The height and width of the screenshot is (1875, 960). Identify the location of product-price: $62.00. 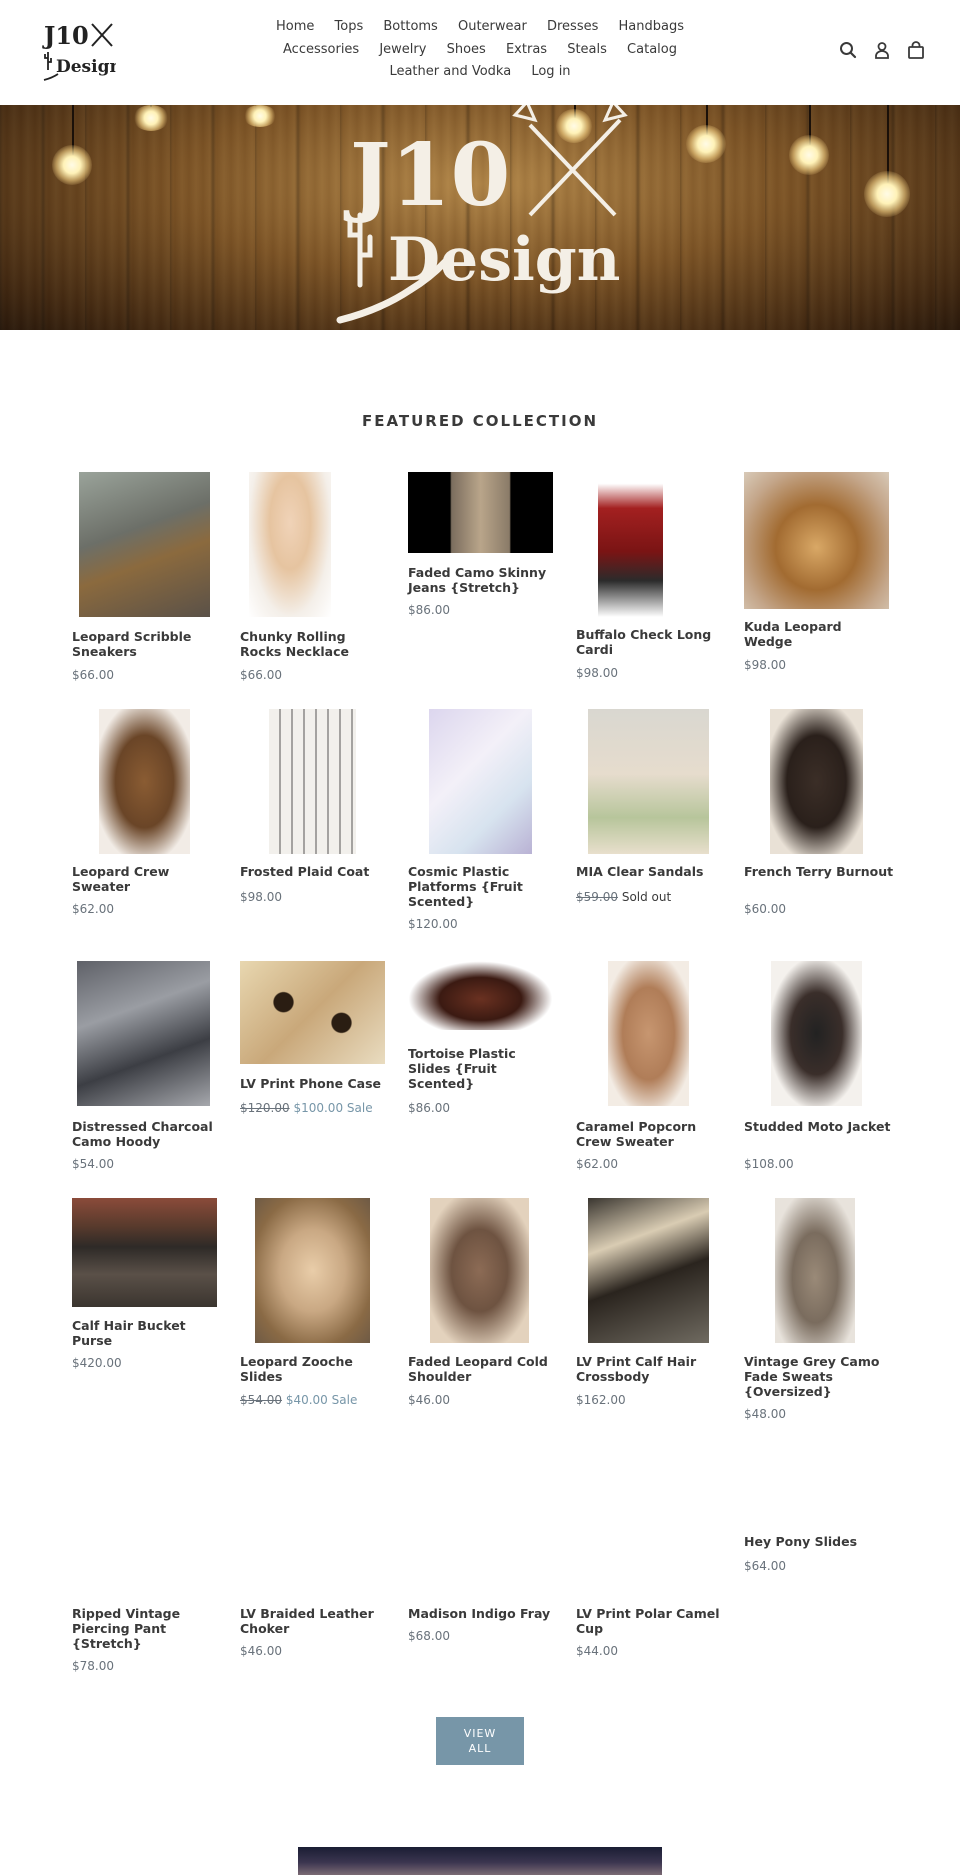
(93, 909).